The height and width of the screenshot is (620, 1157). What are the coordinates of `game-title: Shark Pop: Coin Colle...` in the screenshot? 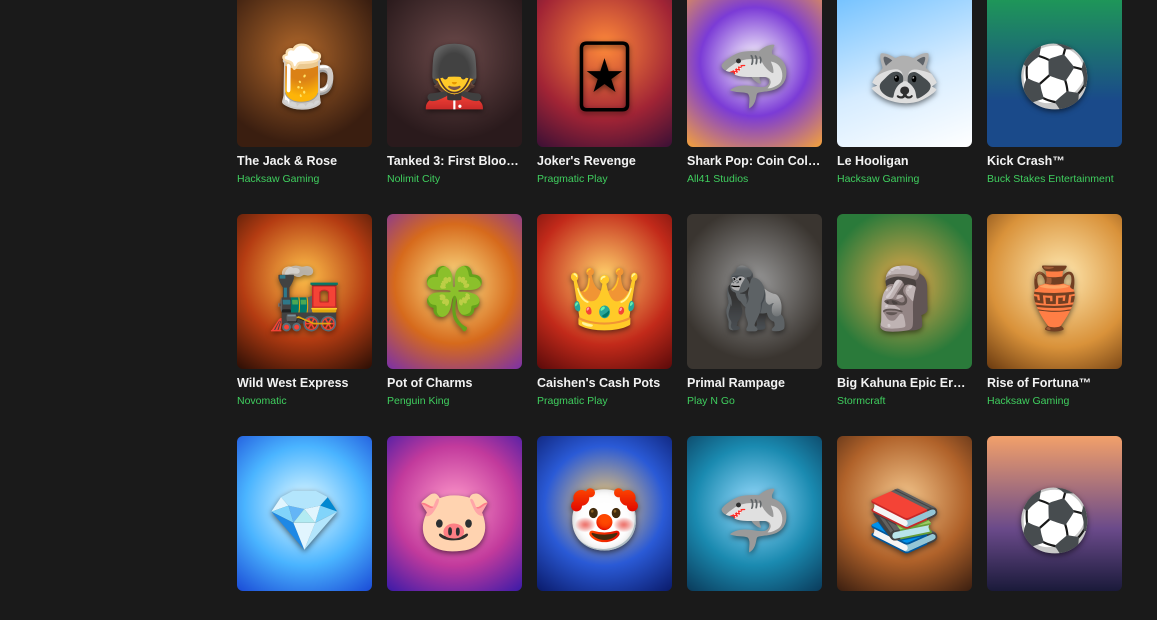 It's located at (754, 161).